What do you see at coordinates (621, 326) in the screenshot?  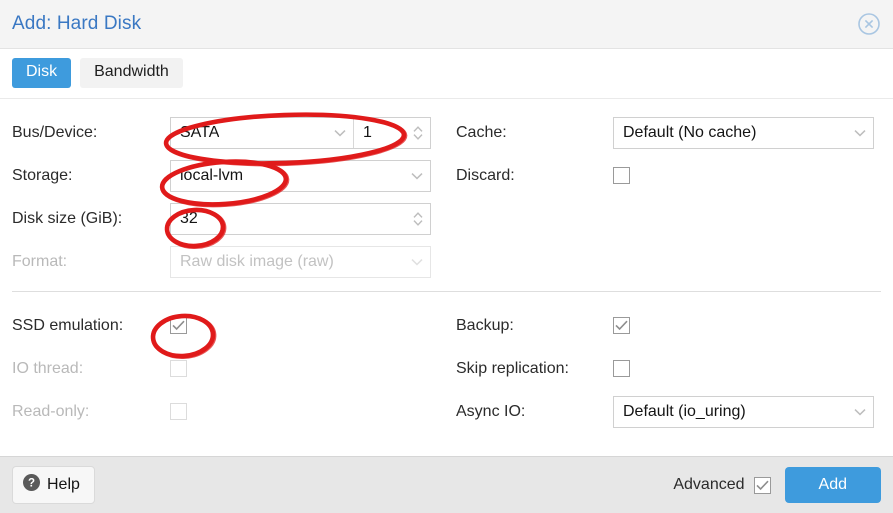 I see `backup-checkbox` at bounding box center [621, 326].